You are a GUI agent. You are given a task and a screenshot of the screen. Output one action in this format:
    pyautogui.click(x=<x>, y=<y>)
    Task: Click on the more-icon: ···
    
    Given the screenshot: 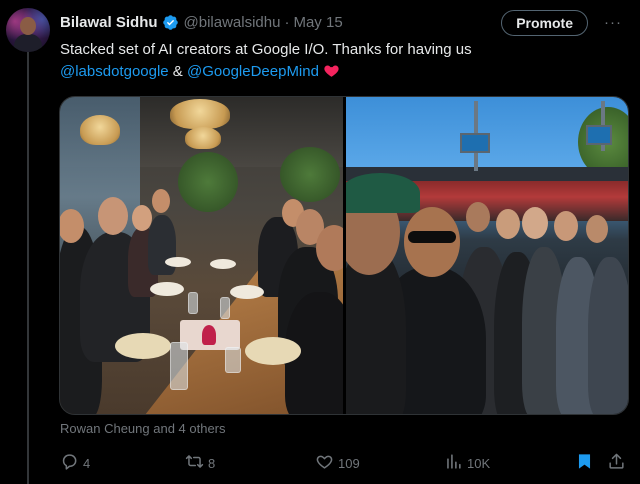 What is the action you would take?
    pyautogui.click(x=613, y=22)
    